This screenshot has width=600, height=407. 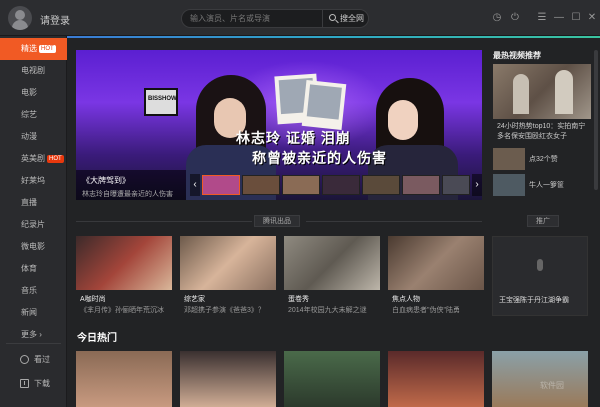 I want to click on sidebar-item-live: 直播, so click(x=33, y=203).